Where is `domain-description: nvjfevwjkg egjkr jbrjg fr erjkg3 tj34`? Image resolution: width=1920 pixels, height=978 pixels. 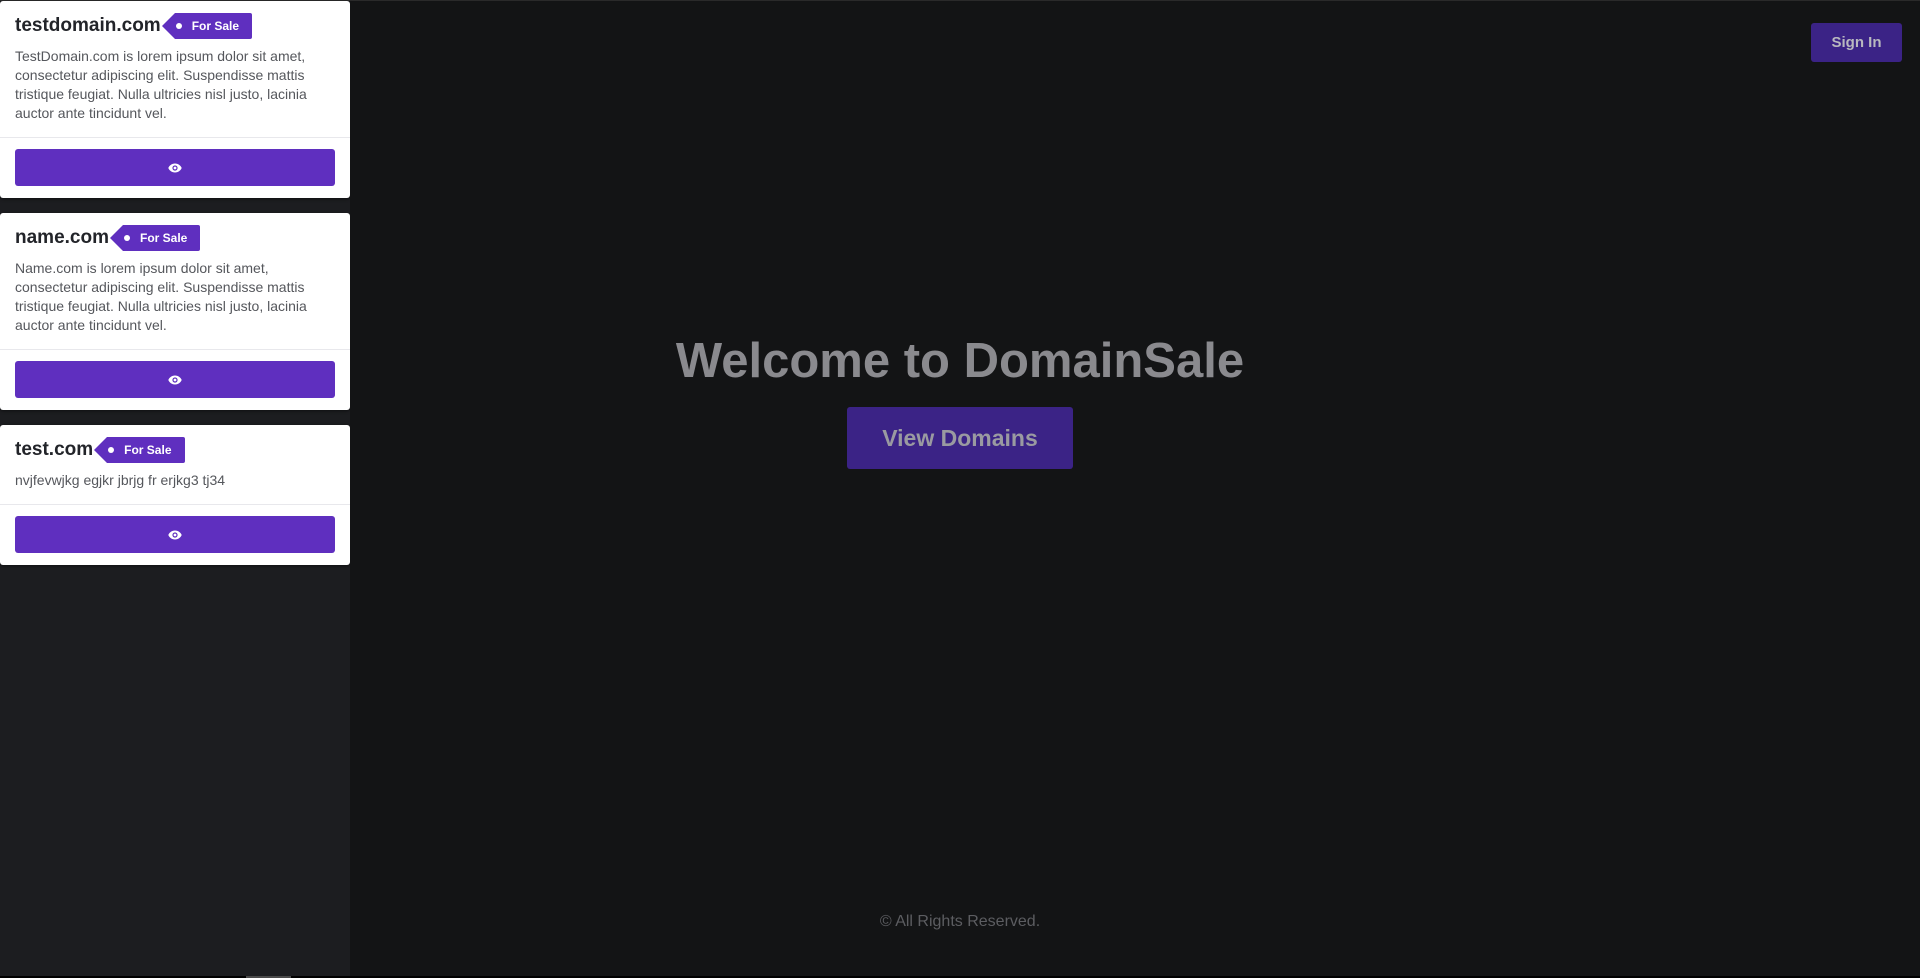
domain-description: nvjfevwjkg egjkr jbrjg fr erjkg3 tj34 is located at coordinates (120, 480).